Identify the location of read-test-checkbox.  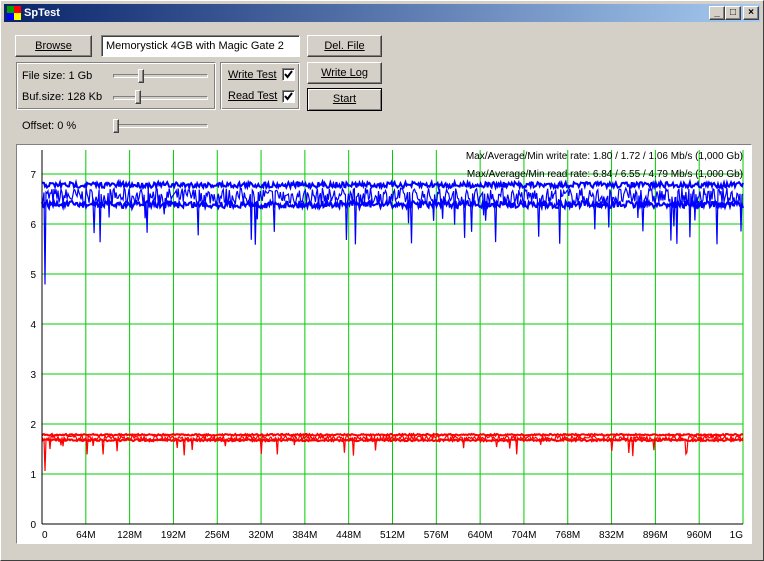
(288, 96).